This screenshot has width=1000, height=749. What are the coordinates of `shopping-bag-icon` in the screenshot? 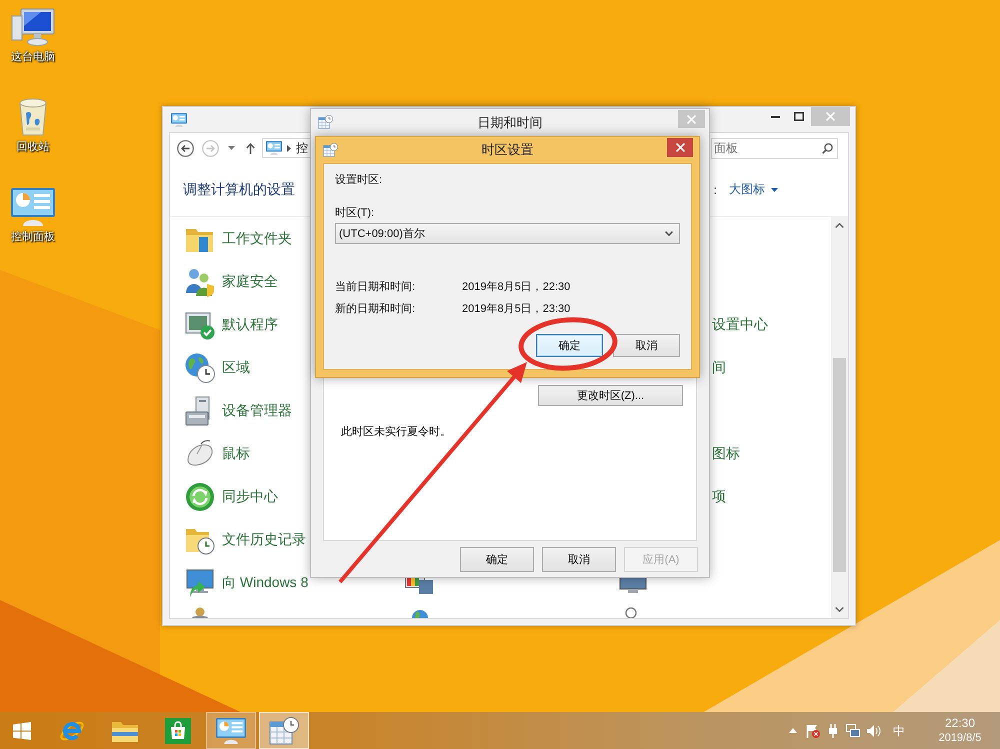 It's located at (178, 731).